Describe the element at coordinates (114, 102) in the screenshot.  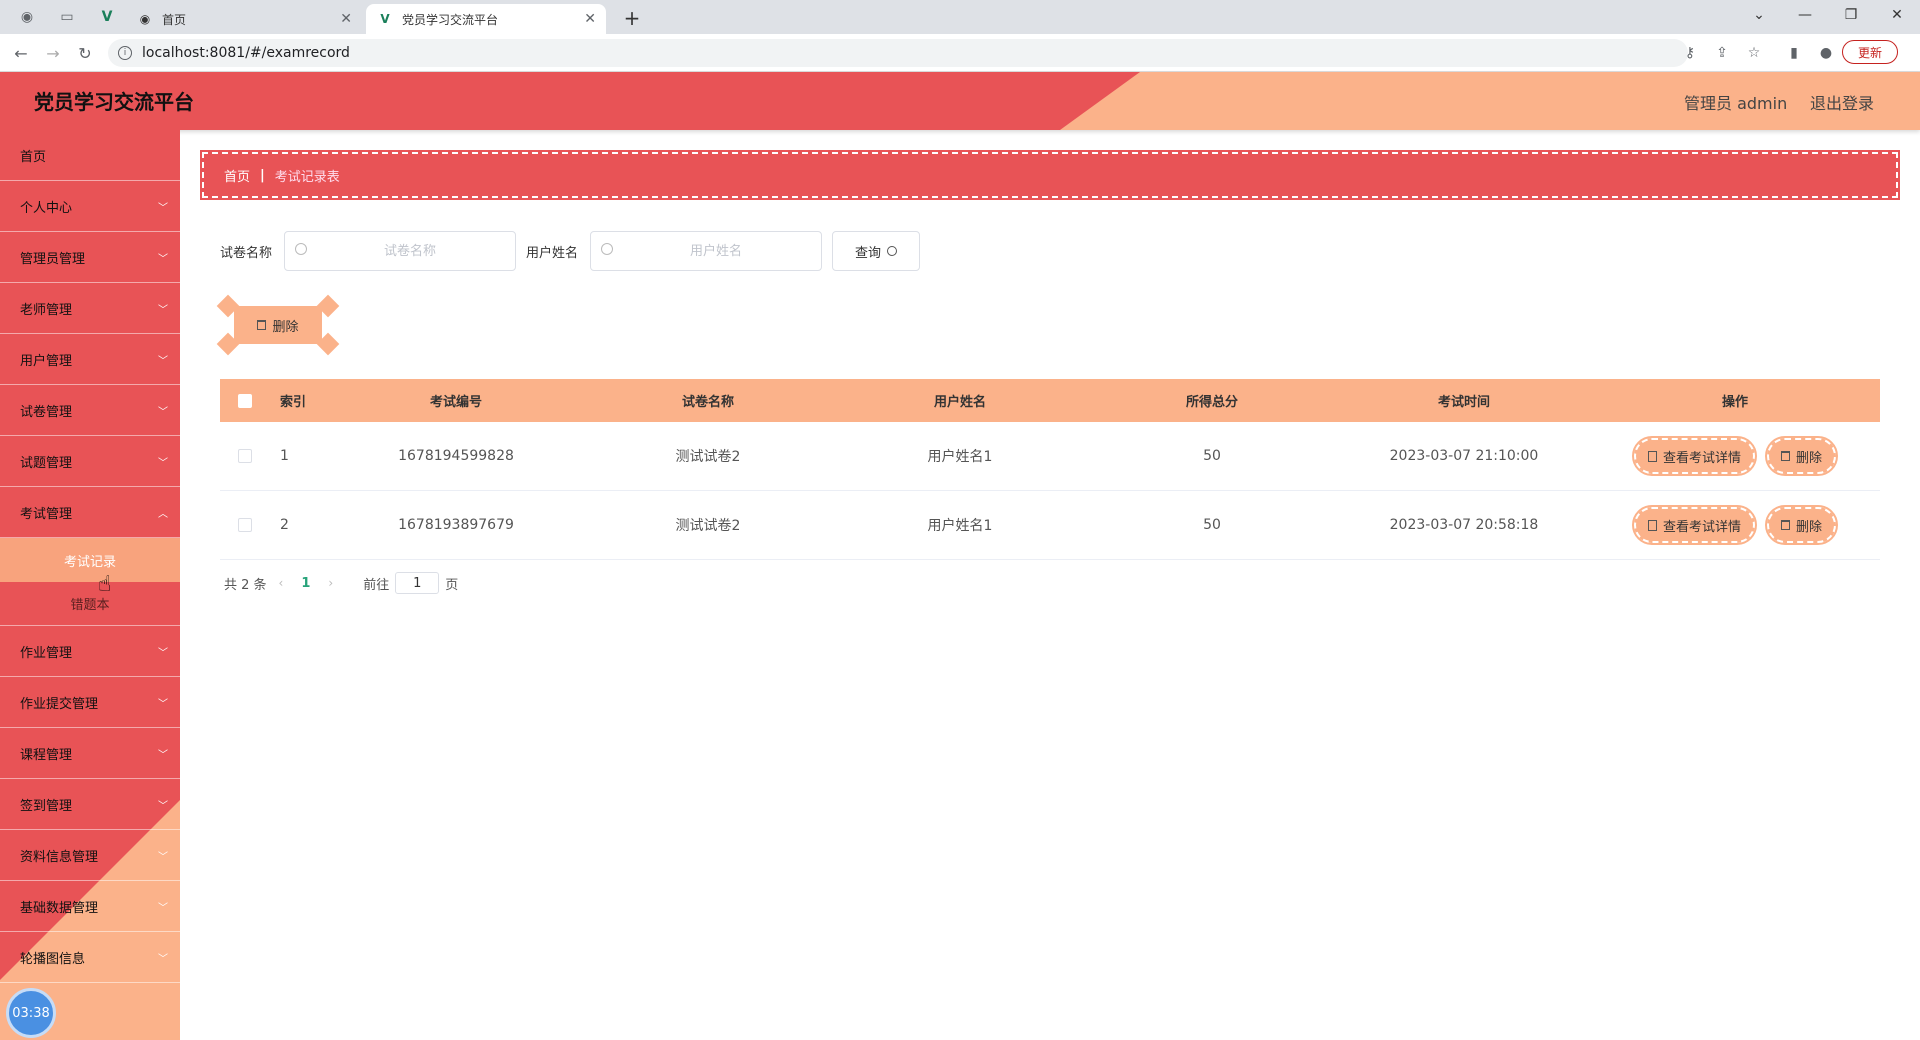
I see `app-title: 党员学习交流平台` at that location.